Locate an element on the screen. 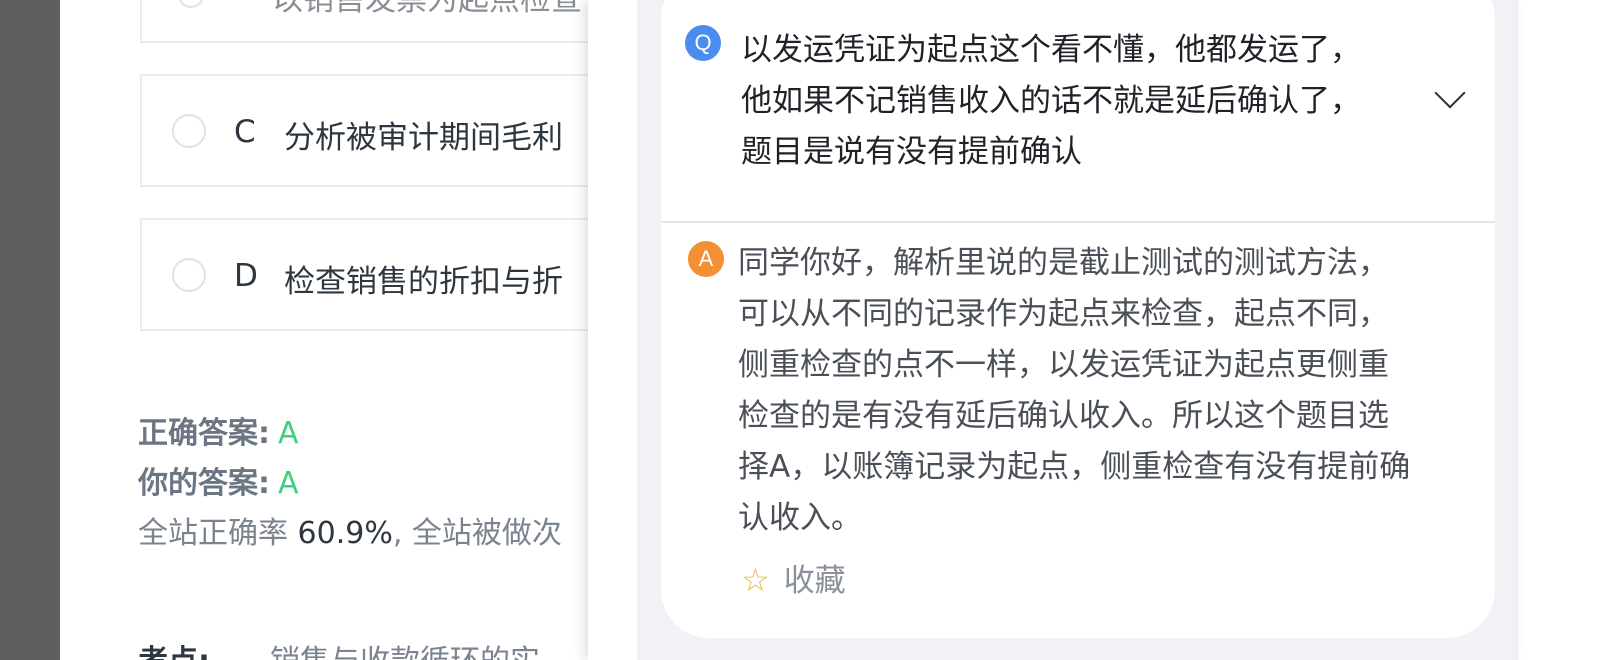 The height and width of the screenshot is (660, 1600). question-line: 题目是说有没有提前确认 is located at coordinates (911, 152).